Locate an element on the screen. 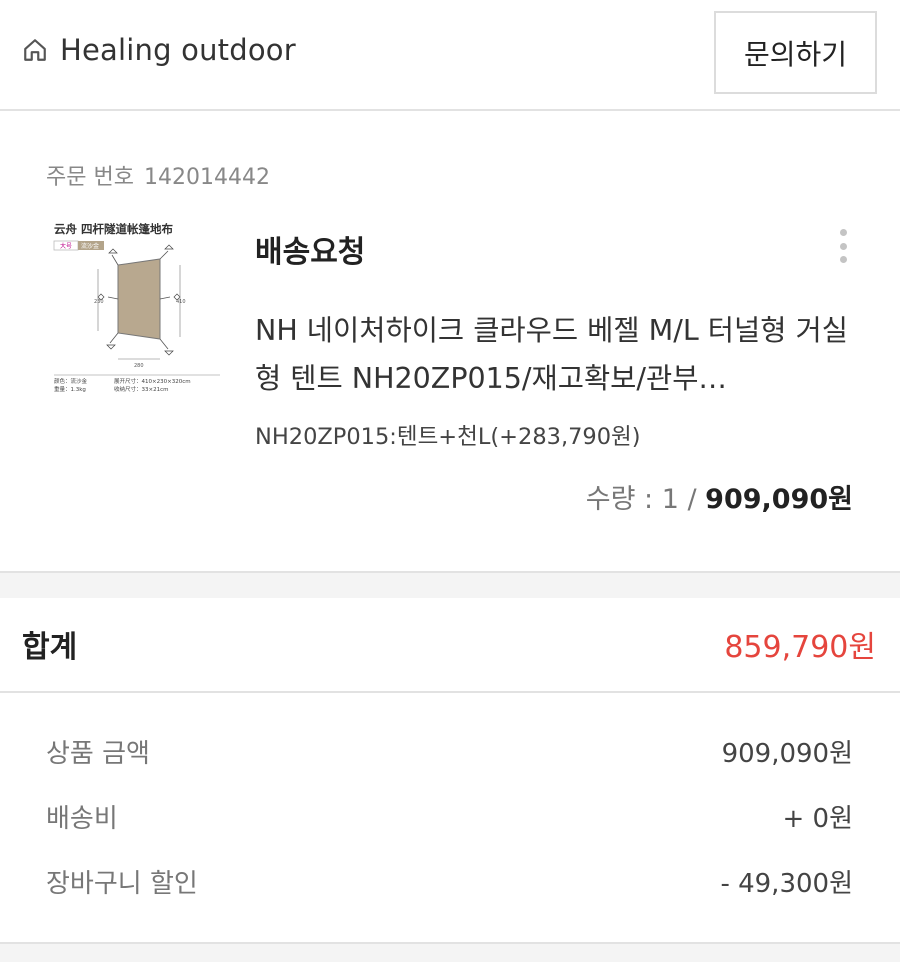 Image resolution: width=900 pixels, height=962 pixels. total-label: 합계 is located at coordinates (50, 647).